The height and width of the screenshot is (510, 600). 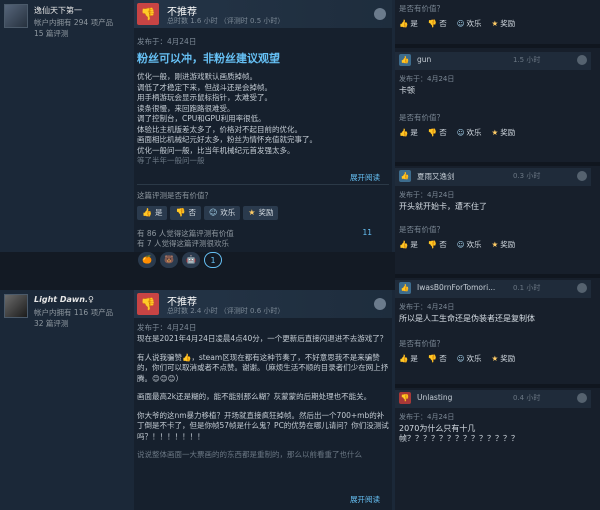 I want to click on review-line: 等了半年一般问一般, so click(x=171, y=160).